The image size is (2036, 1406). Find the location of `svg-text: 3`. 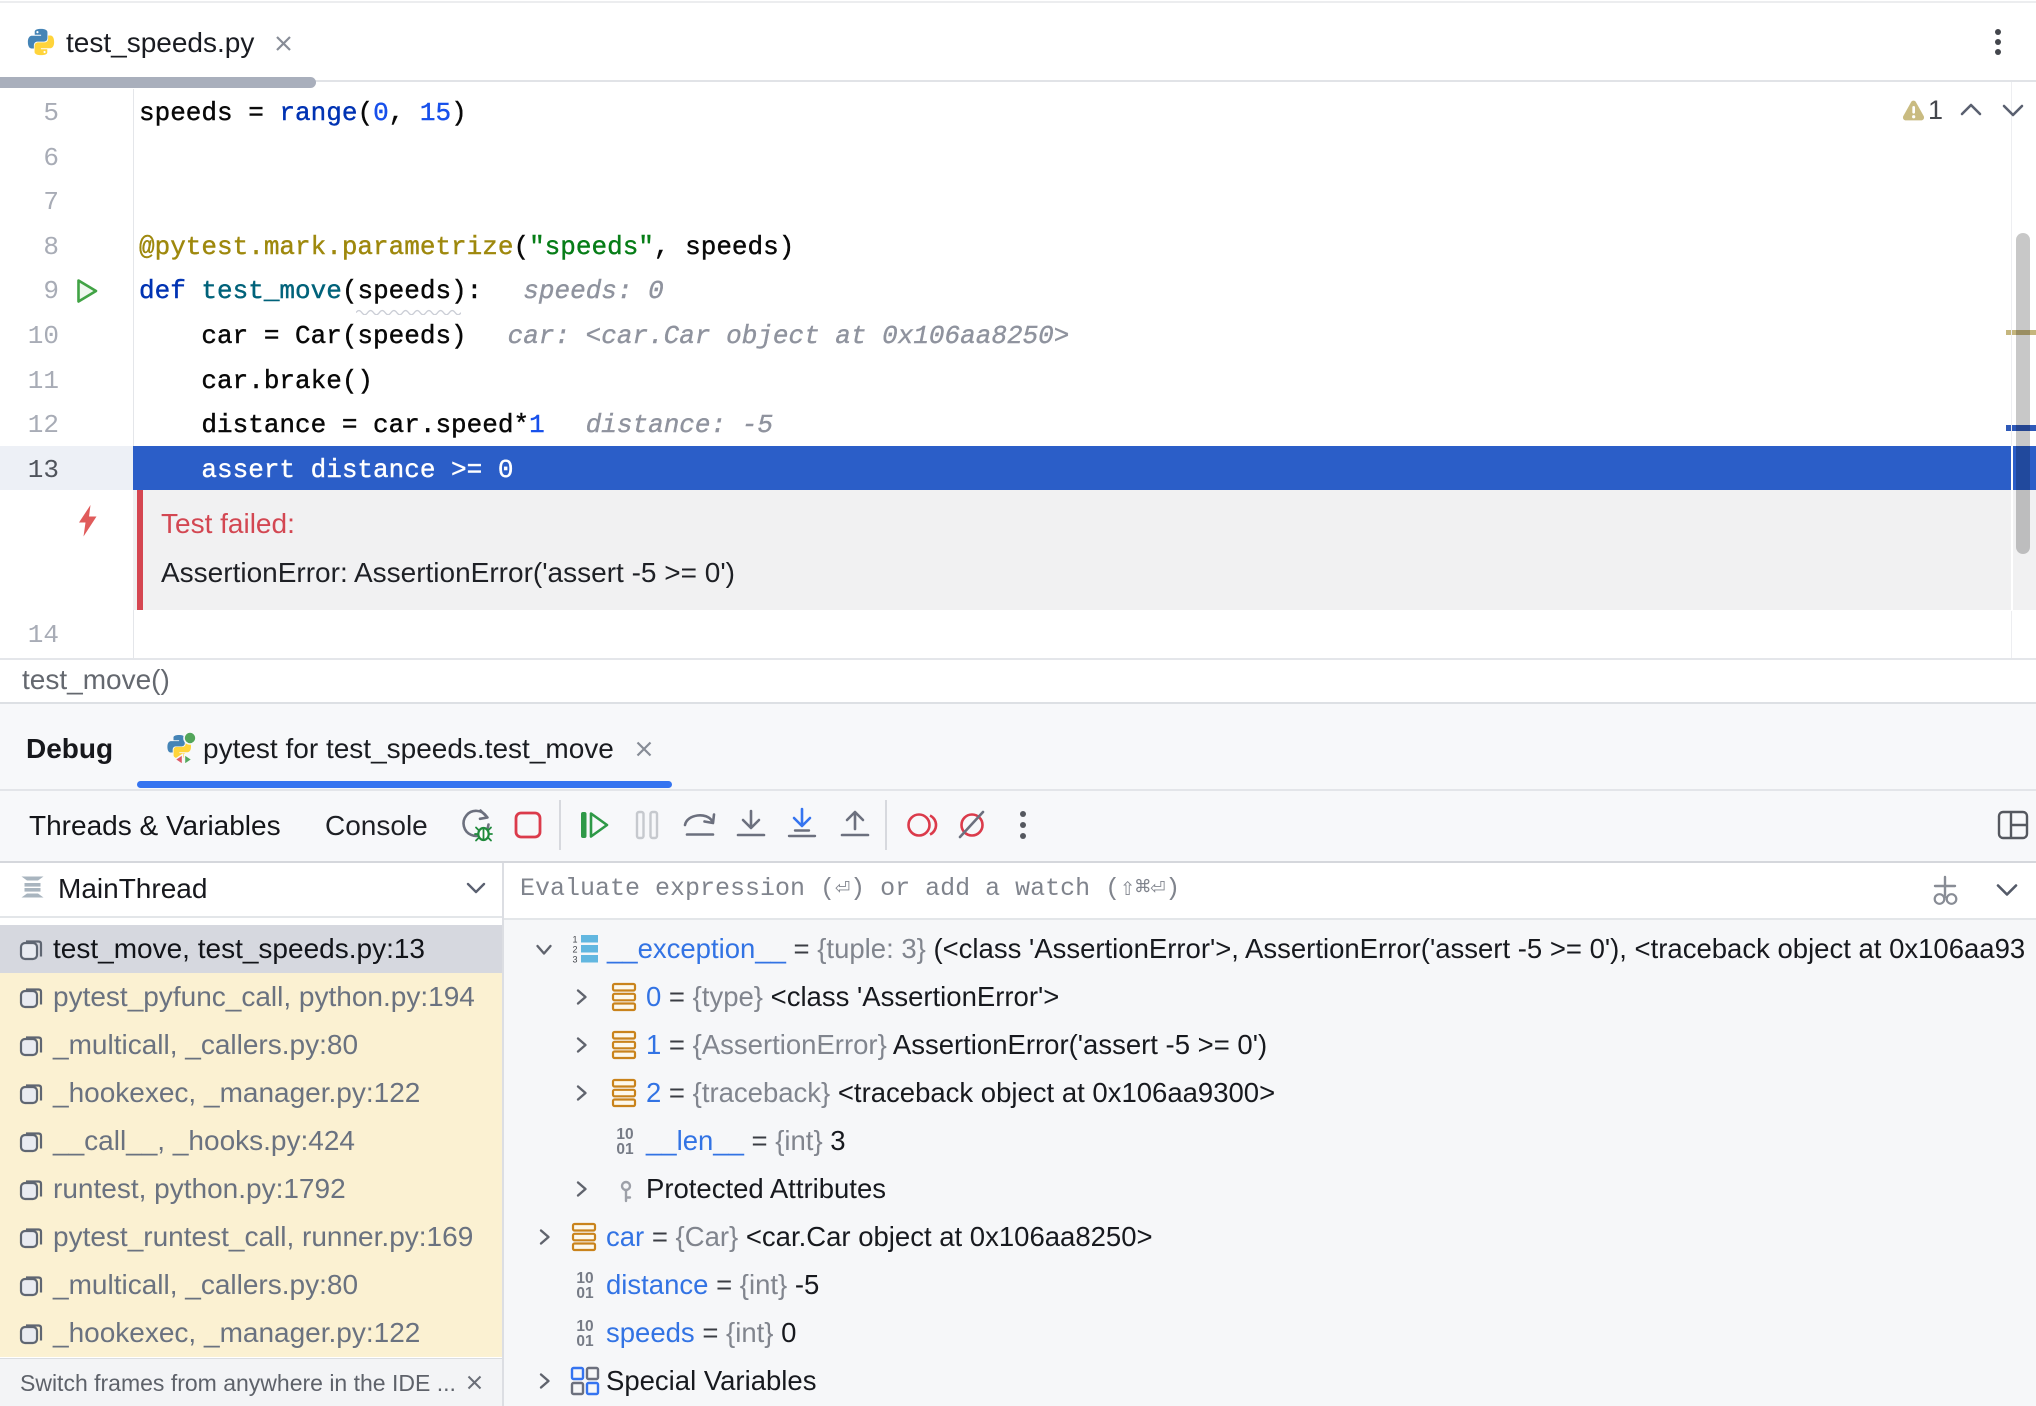

svg-text: 3 is located at coordinates (574, 960).